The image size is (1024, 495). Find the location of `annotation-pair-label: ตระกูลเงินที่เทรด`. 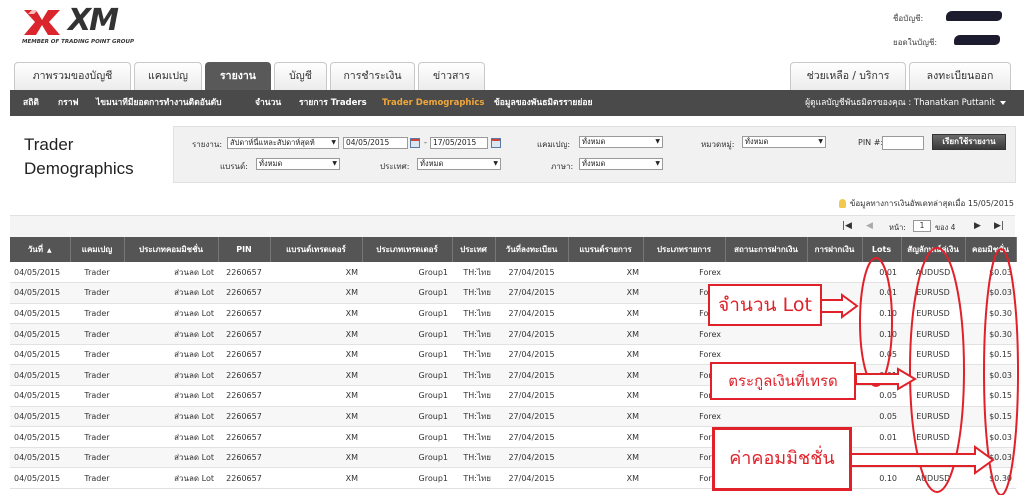

annotation-pair-label: ตระกูลเงินที่เทรด is located at coordinates (783, 381).